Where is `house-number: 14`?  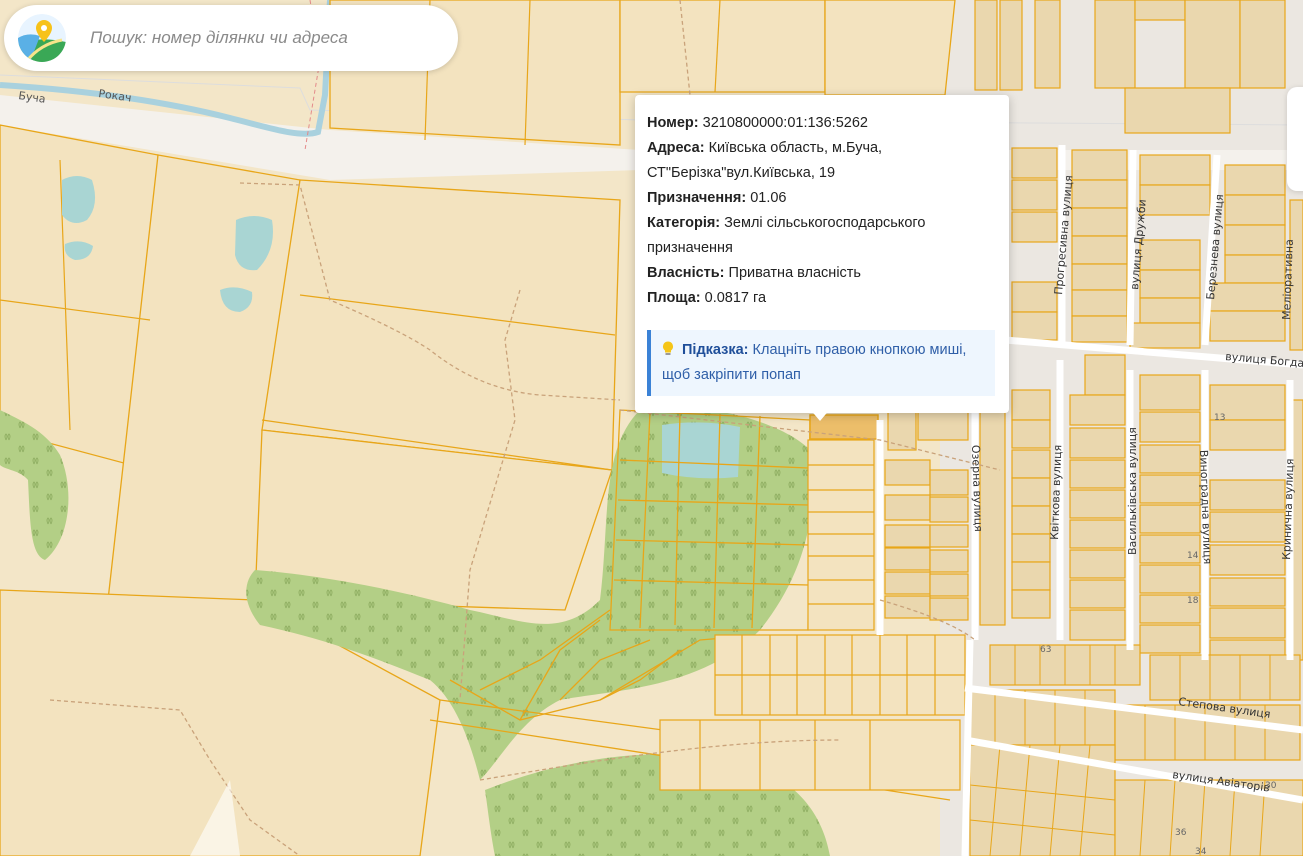 house-number: 14 is located at coordinates (1193, 556).